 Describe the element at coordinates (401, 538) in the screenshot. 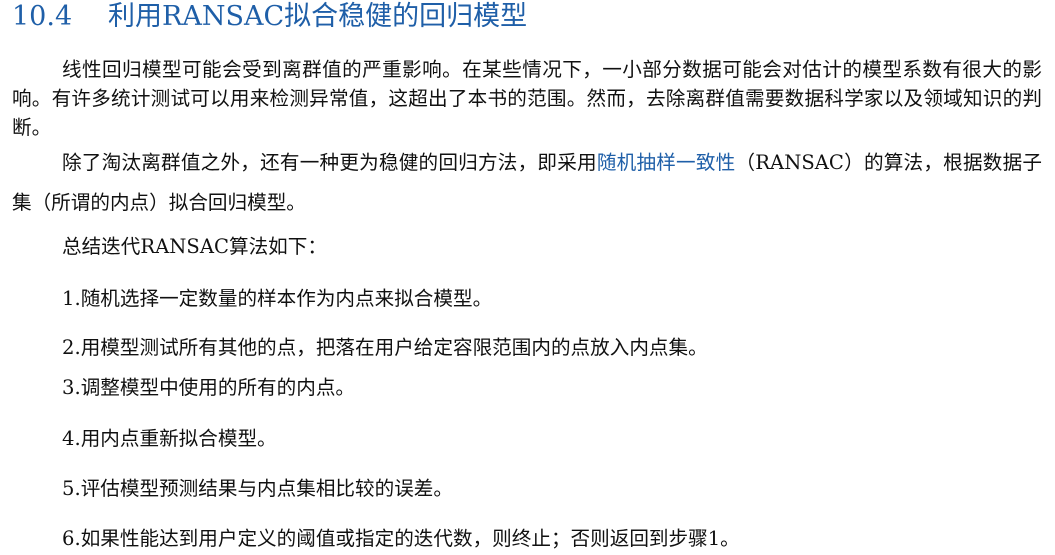

I see `algorithm-step: 6.如果性能达到用户定义的阈值或指定的迭代数，则终止；否则返回到步骤1。` at that location.